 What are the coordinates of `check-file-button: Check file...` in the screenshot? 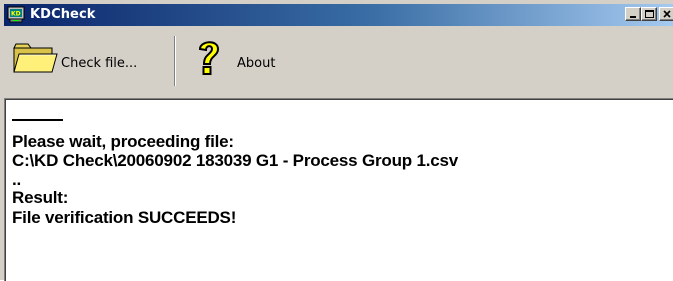 It's located at (88, 60).